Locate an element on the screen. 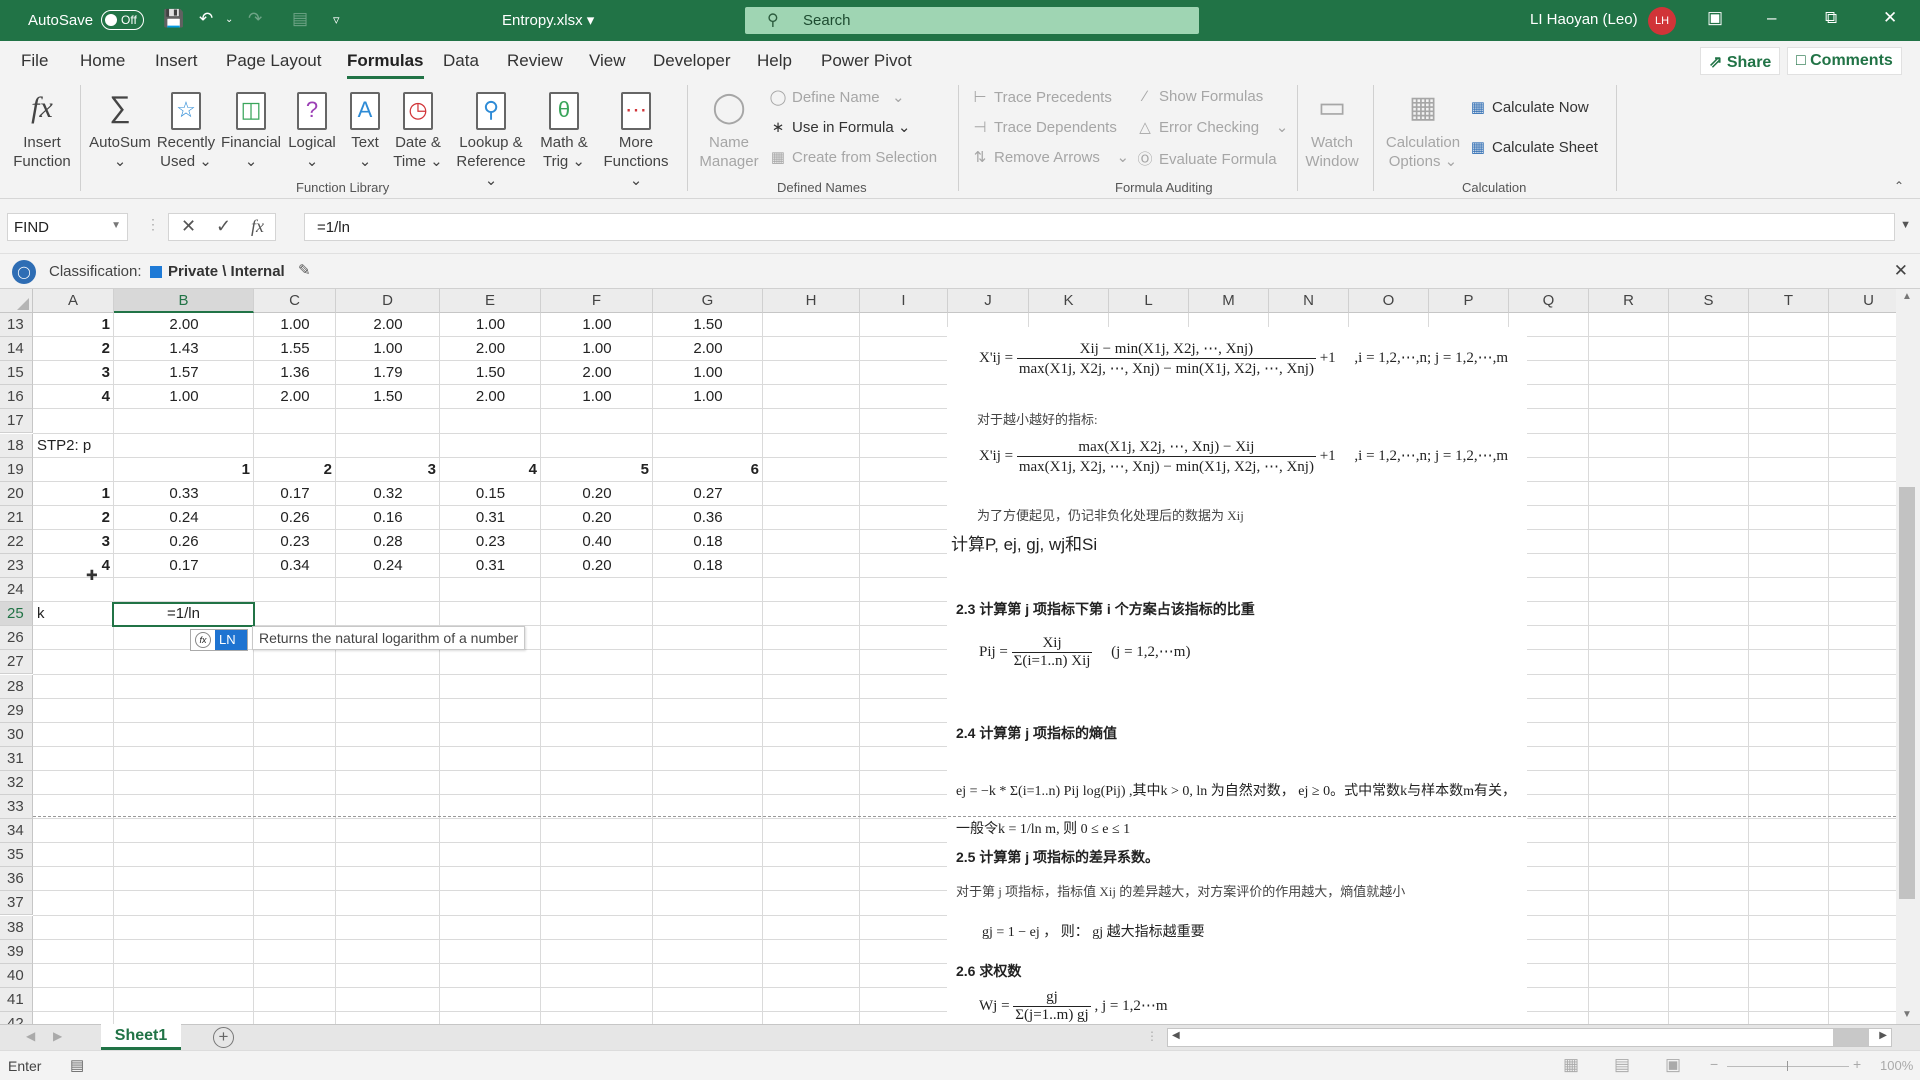 Image resolution: width=1920 pixels, height=1080 pixels. horizontal-scrollbar: ◀ ▶ is located at coordinates (1529, 1037).